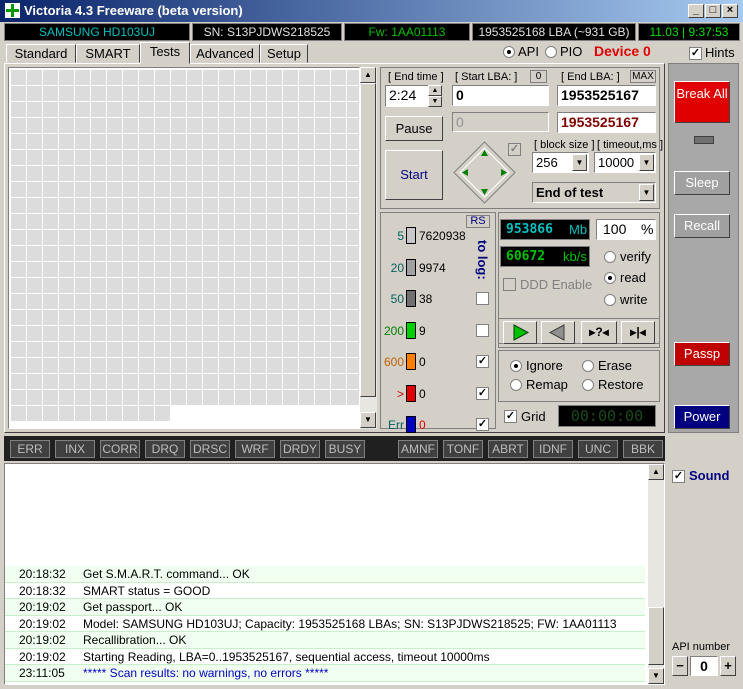 This screenshot has width=743, height=689. I want to click on api-number-field: 0, so click(704, 666).